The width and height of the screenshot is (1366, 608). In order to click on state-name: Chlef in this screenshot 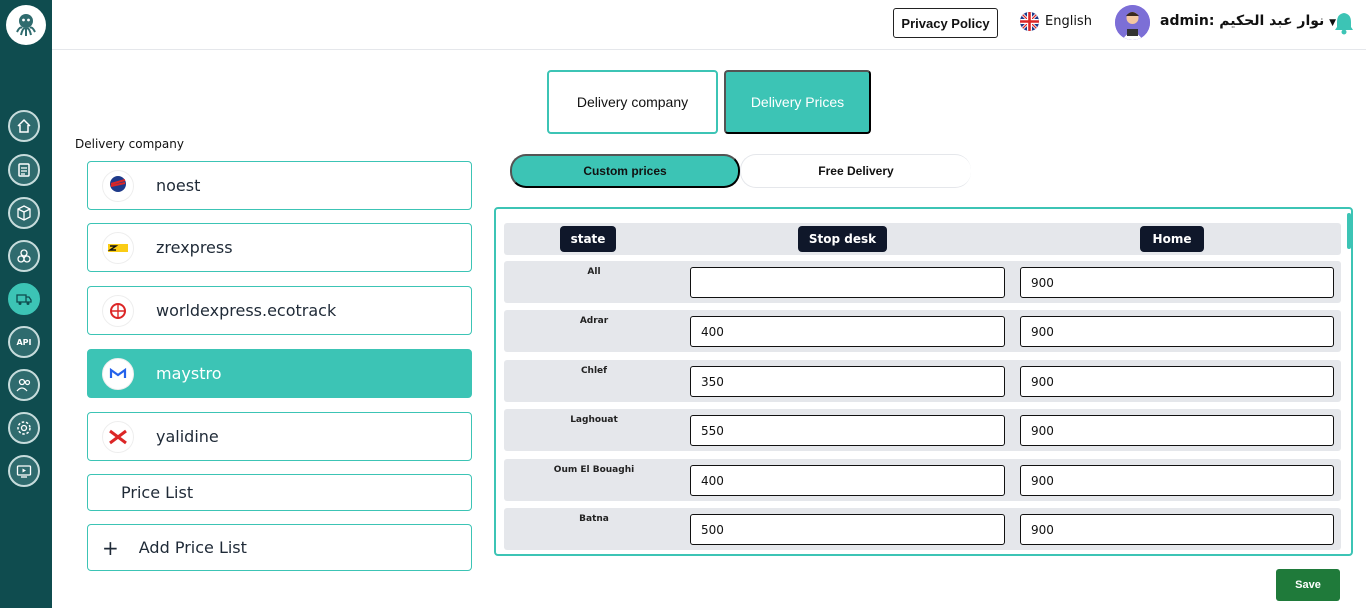, I will do `click(594, 371)`.